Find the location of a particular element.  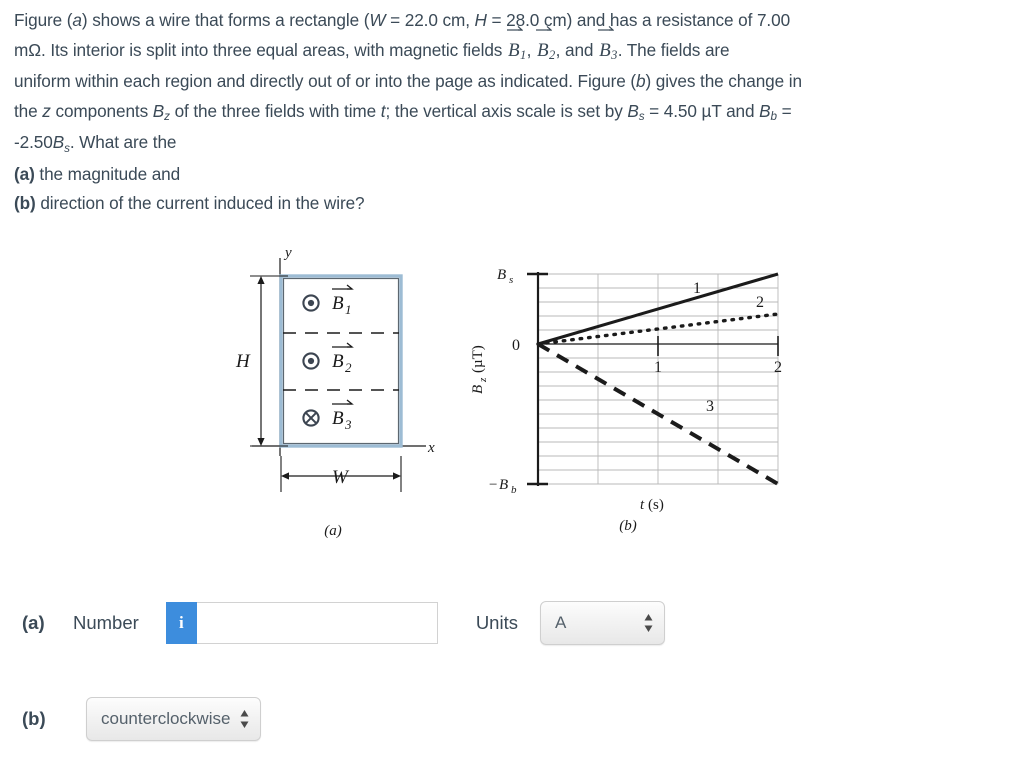

svg-text: 2 is located at coordinates (348, 367).